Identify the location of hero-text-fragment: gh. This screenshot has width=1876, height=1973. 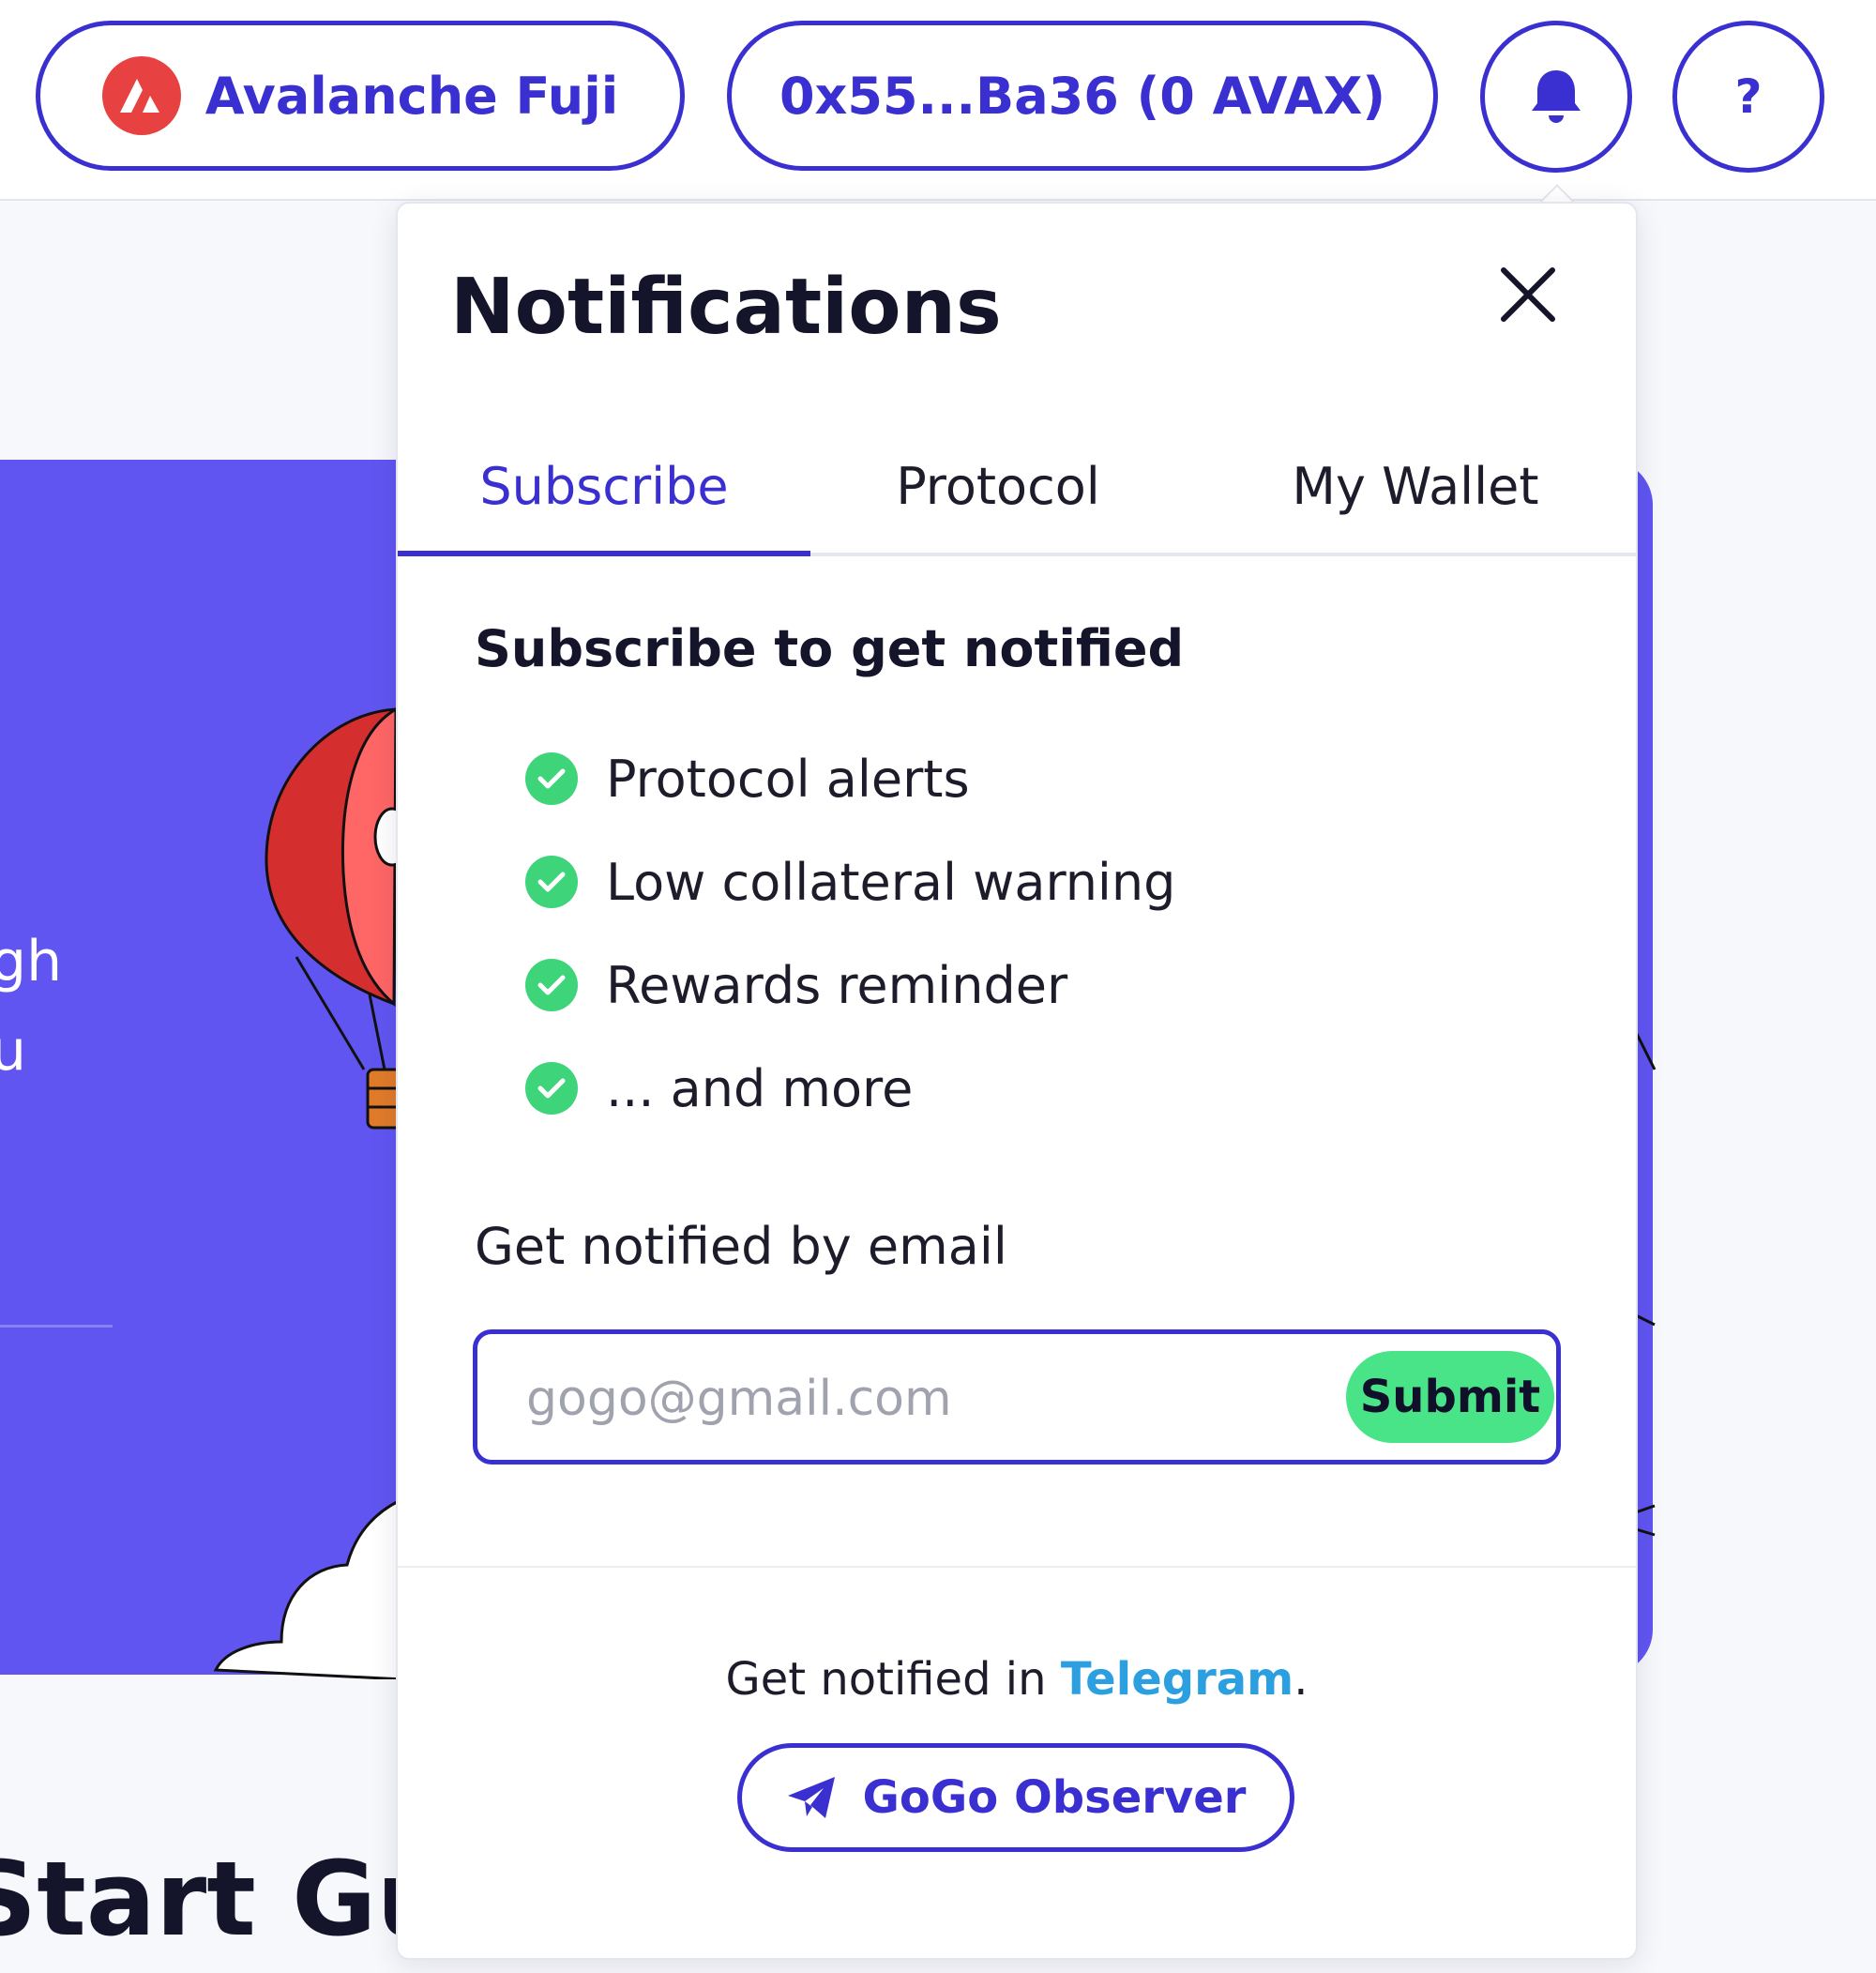
(31, 961).